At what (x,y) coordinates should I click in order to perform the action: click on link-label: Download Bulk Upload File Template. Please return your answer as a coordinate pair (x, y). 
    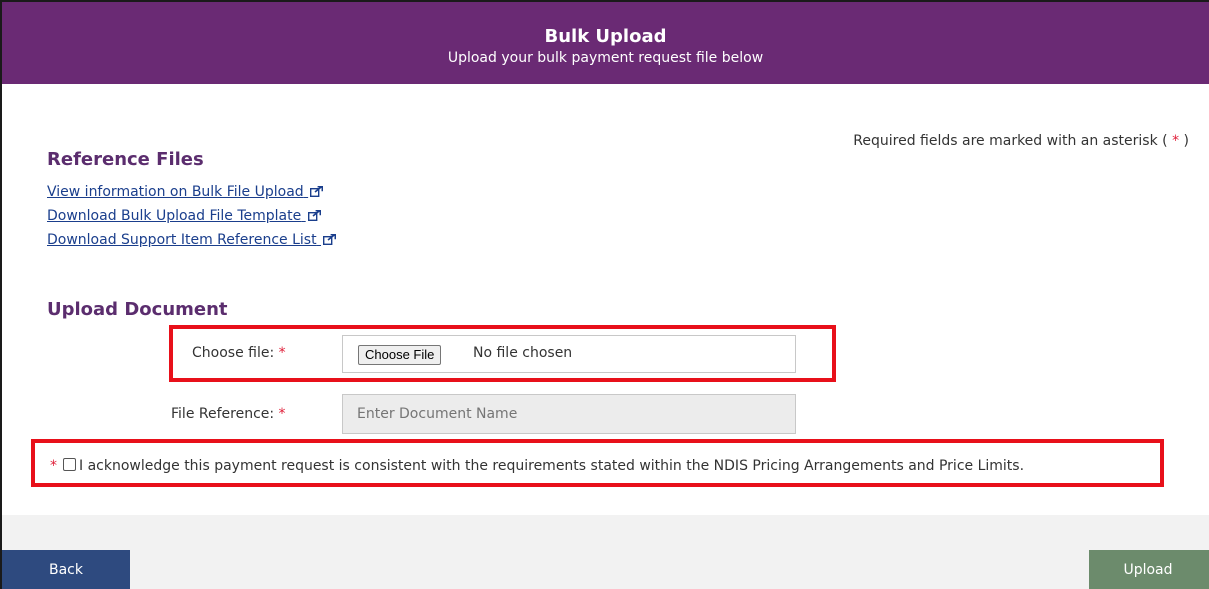
    Looking at the image, I should click on (174, 216).